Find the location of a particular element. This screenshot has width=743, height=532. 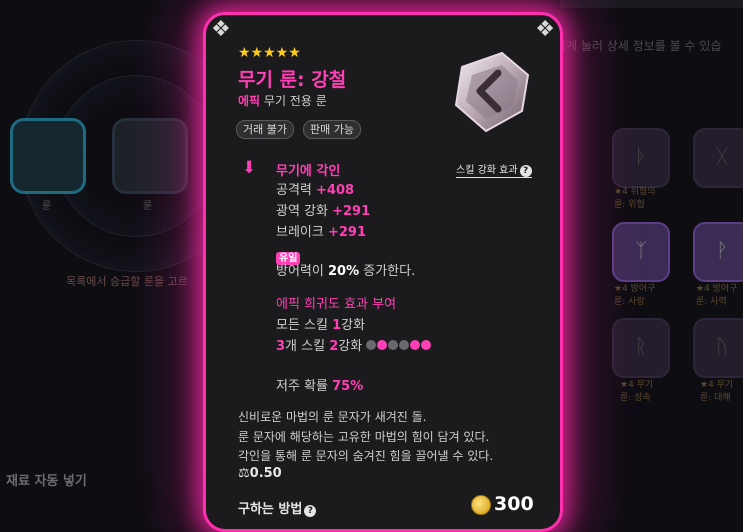

description-line: 각인을 통해 룬 문자의 숨겨진 힘을 끌어낼 수 있다. is located at coordinates (366, 456).